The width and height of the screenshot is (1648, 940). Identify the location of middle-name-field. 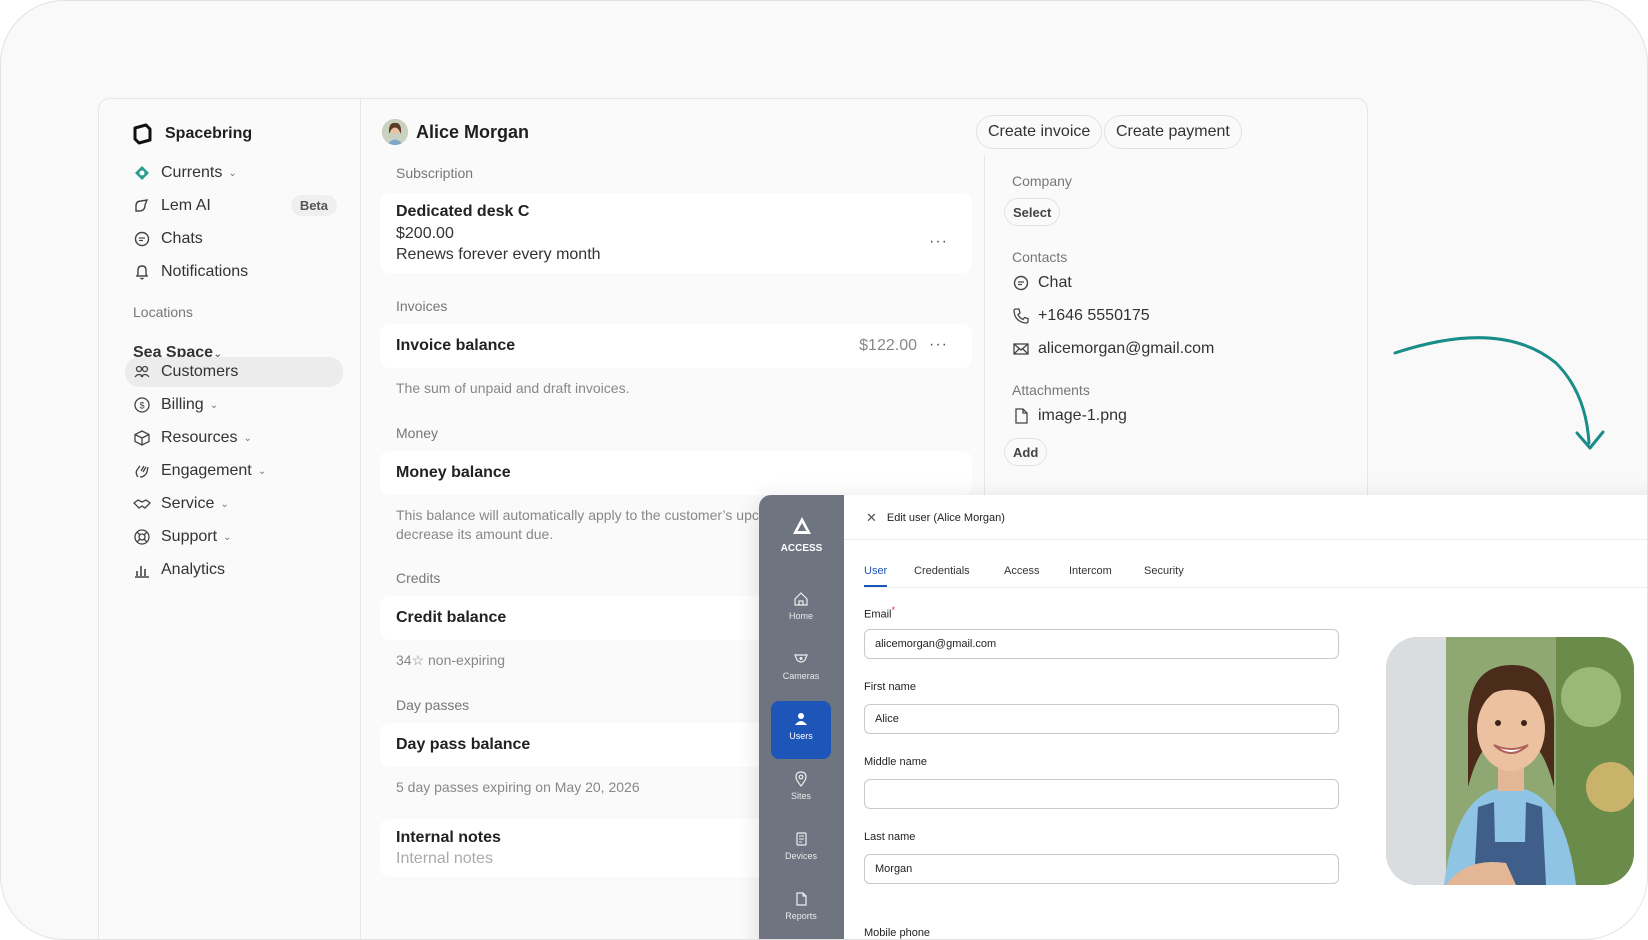
(1101, 794).